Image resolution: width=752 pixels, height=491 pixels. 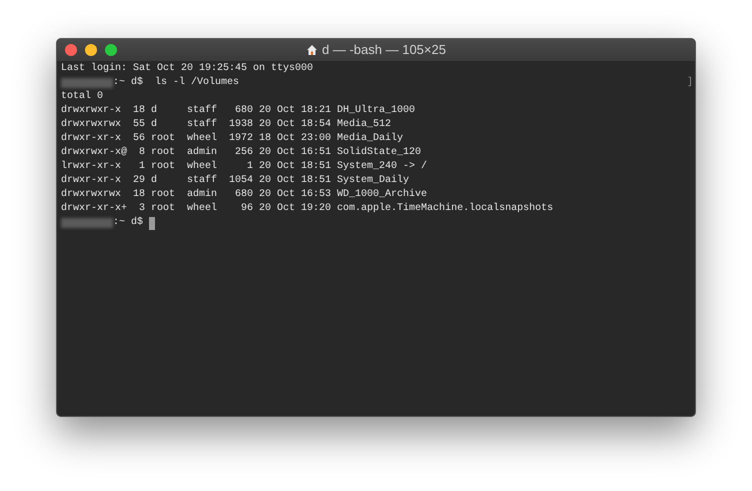 I want to click on output-line: lrwxr-xr-x 1 root wheel 1 20 Oct 18:51 System_240 -> /, so click(x=244, y=167).